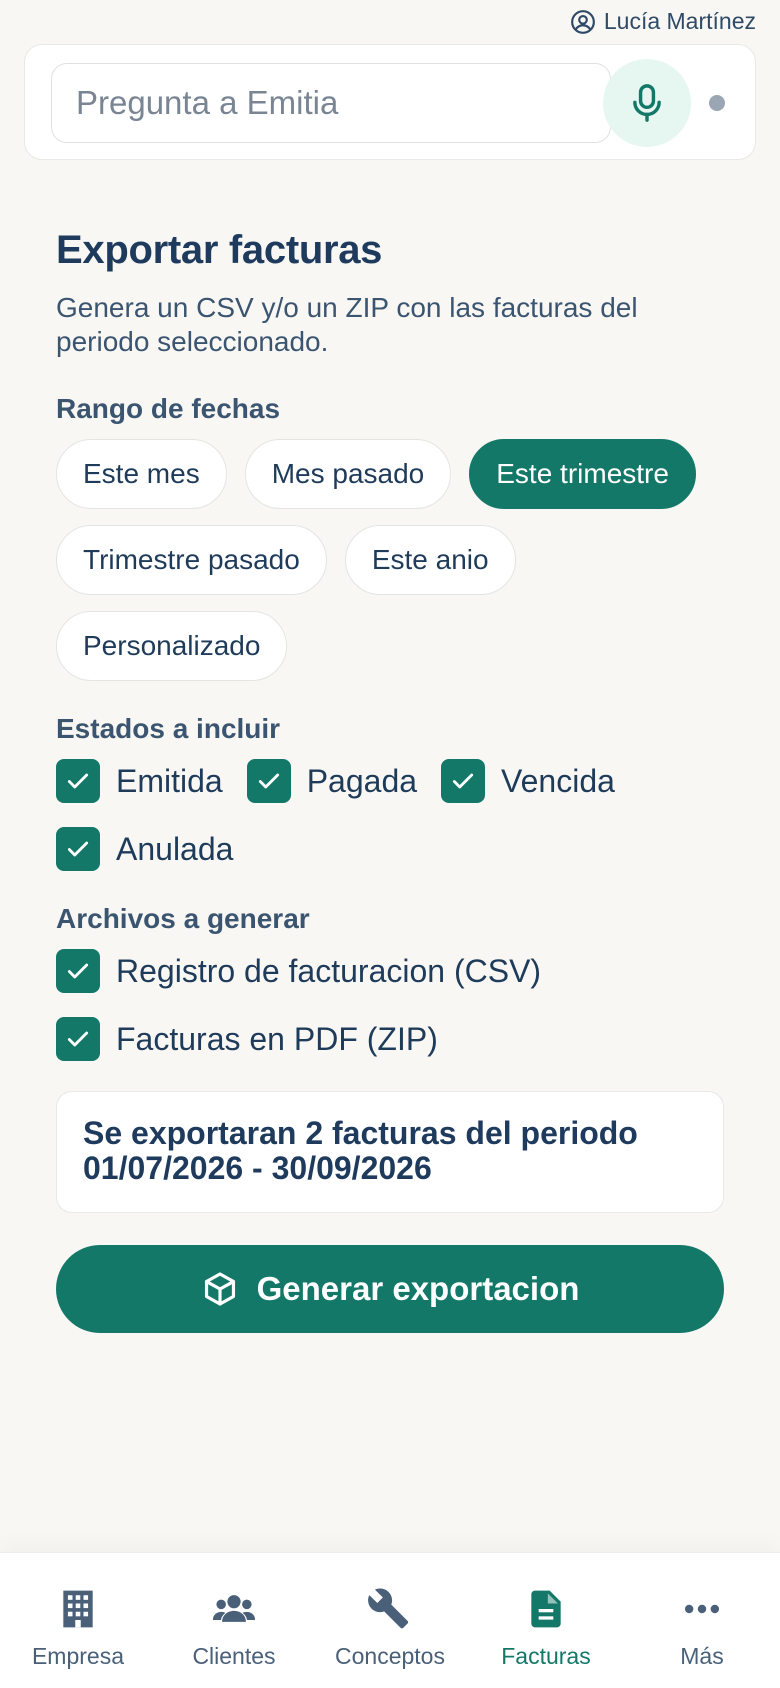 Image resolution: width=780 pixels, height=1688 pixels. I want to click on state-label: Vencida, so click(558, 780).